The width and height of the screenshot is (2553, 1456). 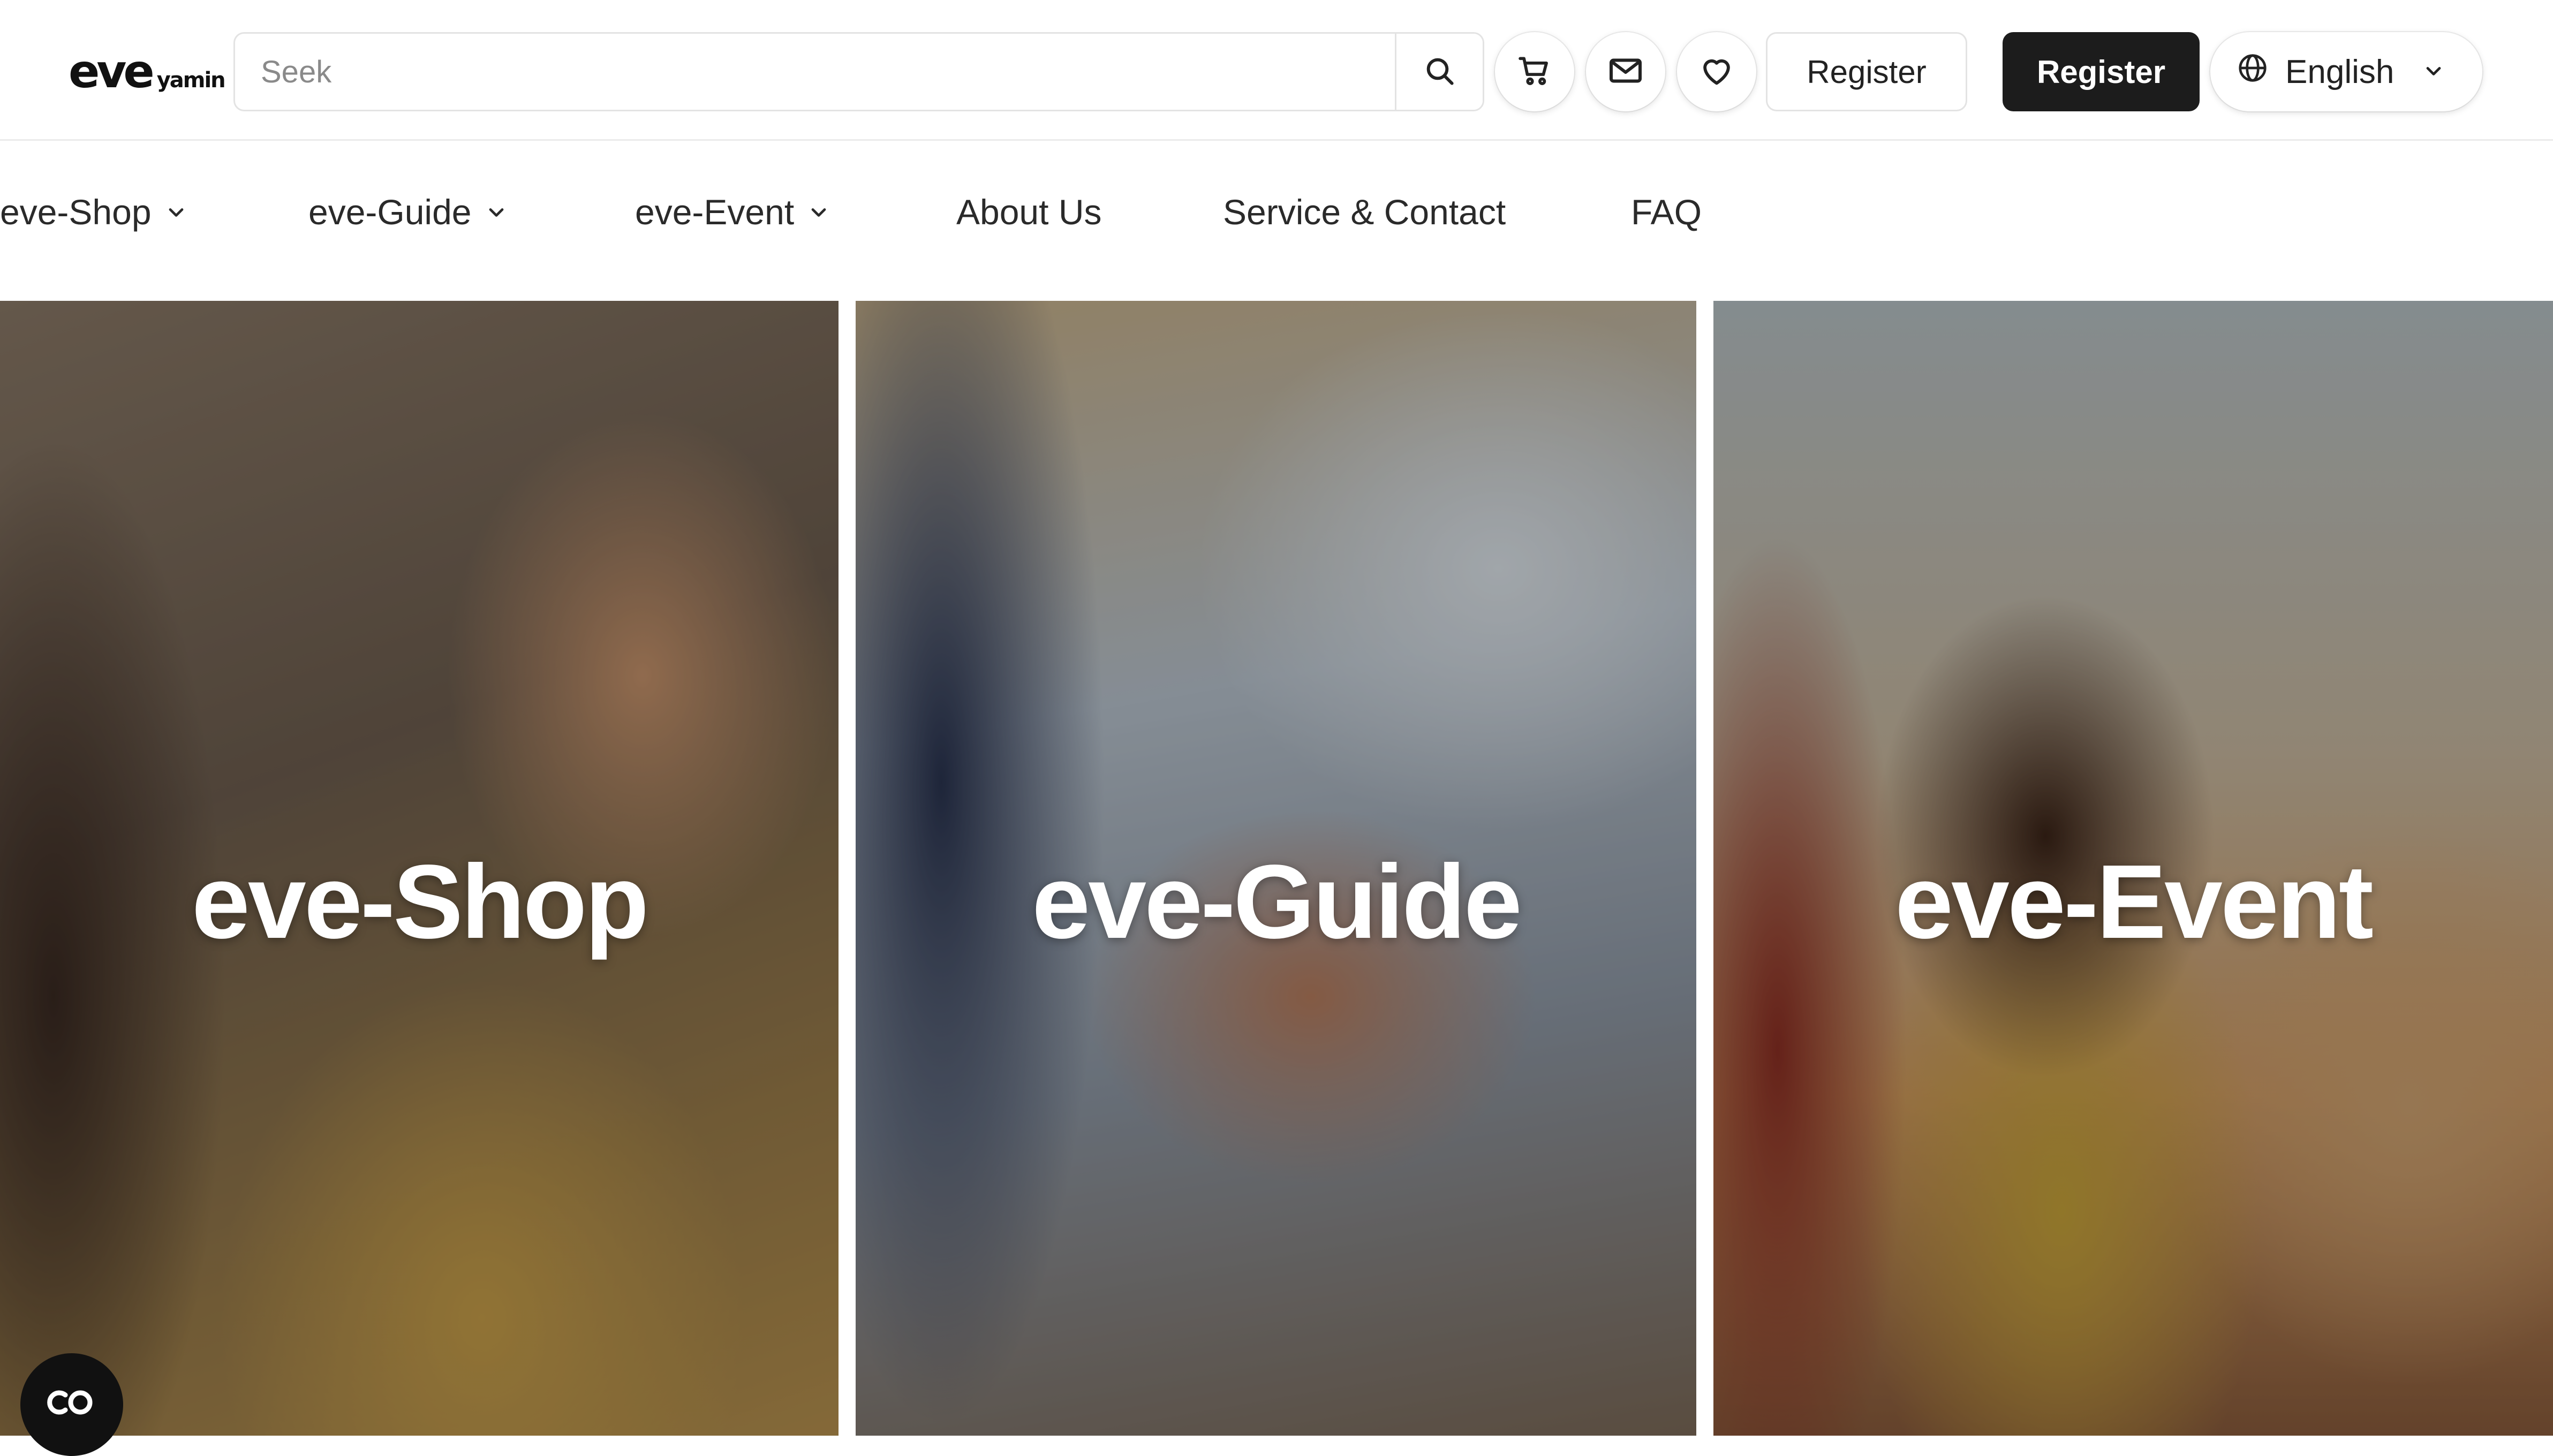 I want to click on nav-item-label: FAQ, so click(x=1666, y=212).